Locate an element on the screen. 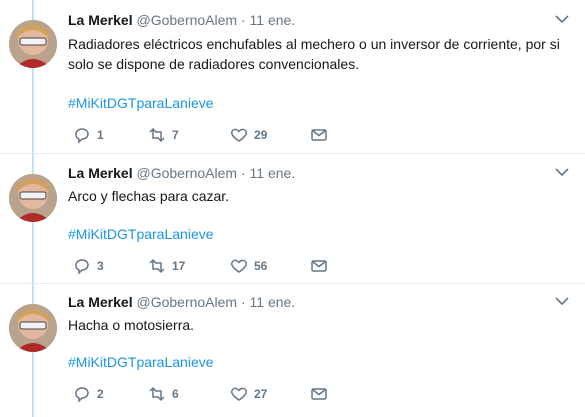  like-count: 27 is located at coordinates (261, 394).